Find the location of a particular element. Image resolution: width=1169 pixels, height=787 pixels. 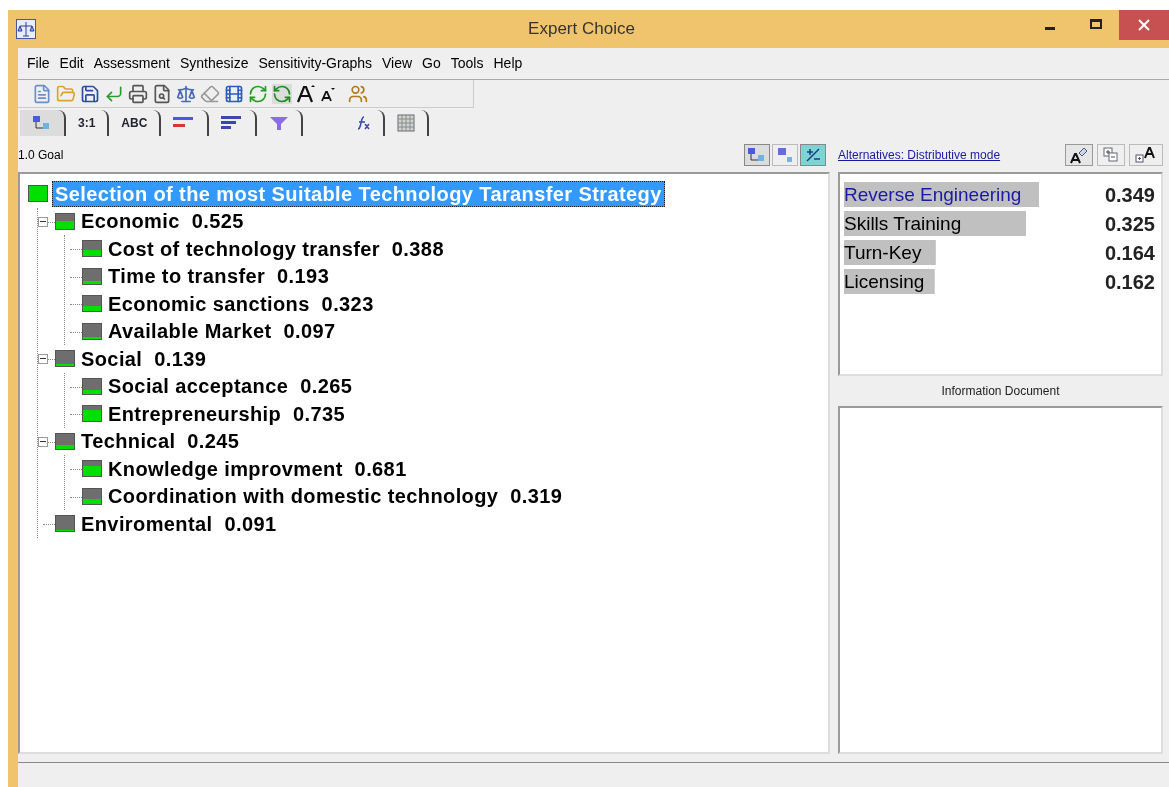

menu-item: Synthesize is located at coordinates (214, 63).